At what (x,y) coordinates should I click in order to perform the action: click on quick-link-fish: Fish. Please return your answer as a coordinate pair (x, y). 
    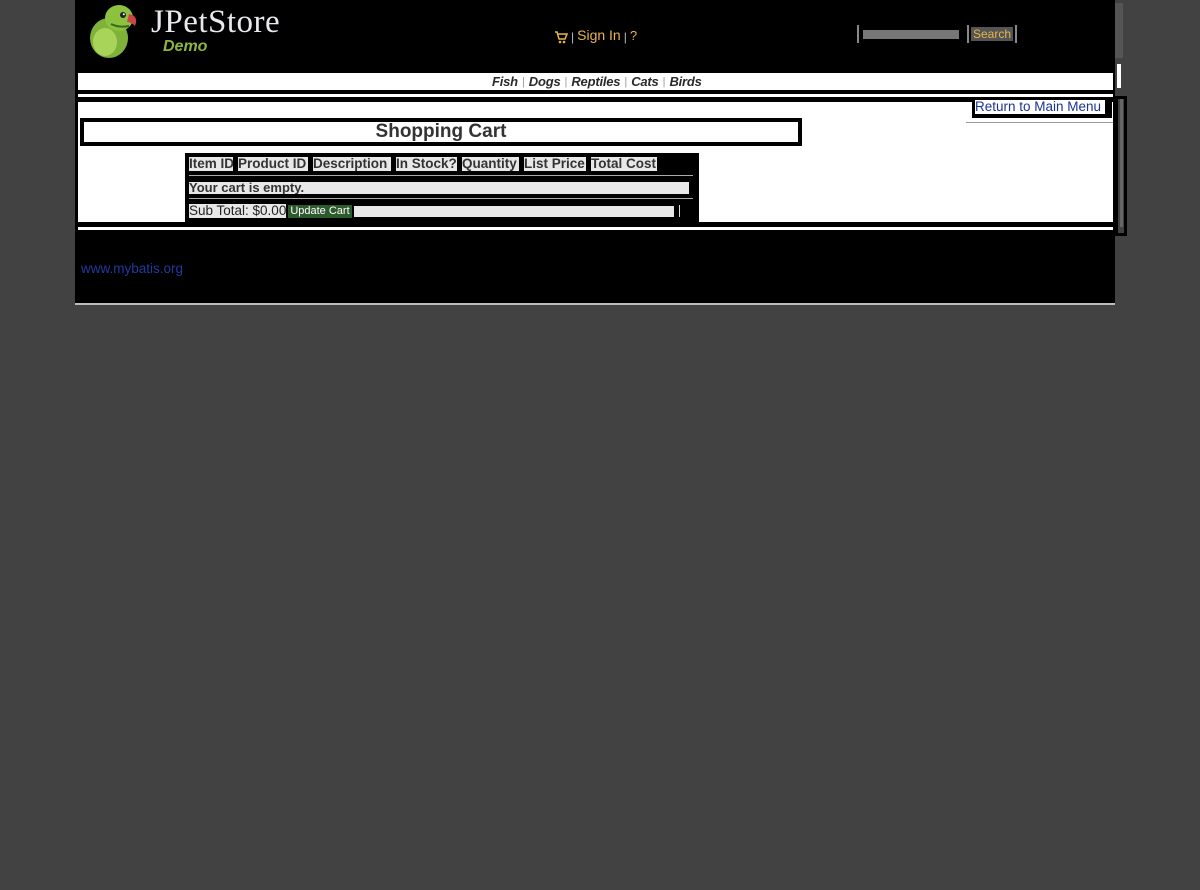
    Looking at the image, I should click on (505, 81).